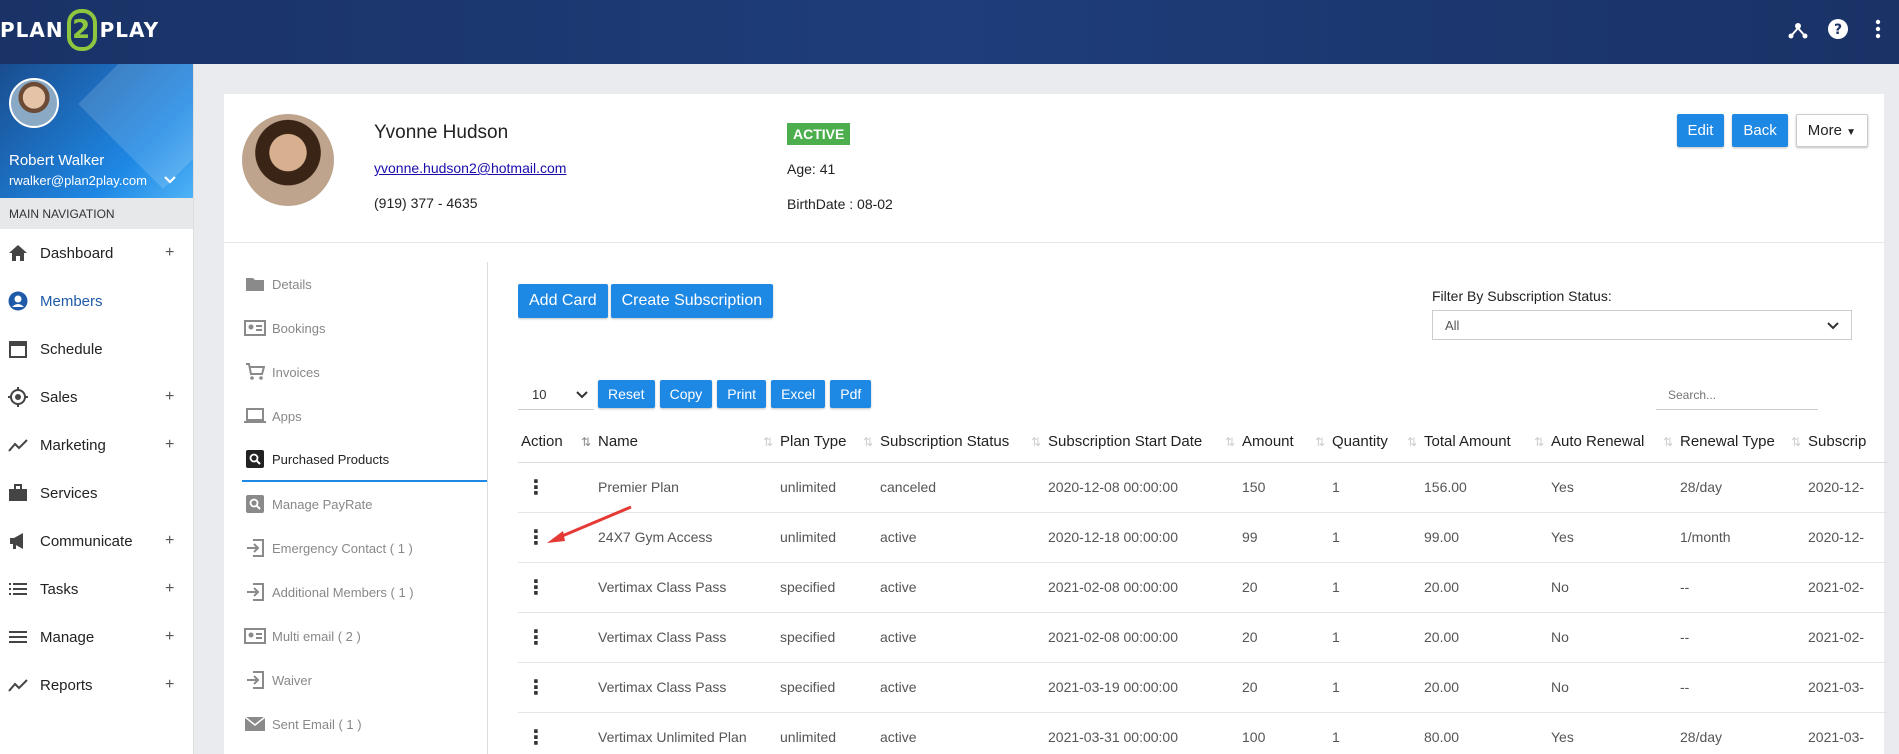 This screenshot has height=754, width=1899. What do you see at coordinates (364, 680) in the screenshot?
I see `submenu-item-waiver: Waiver` at bounding box center [364, 680].